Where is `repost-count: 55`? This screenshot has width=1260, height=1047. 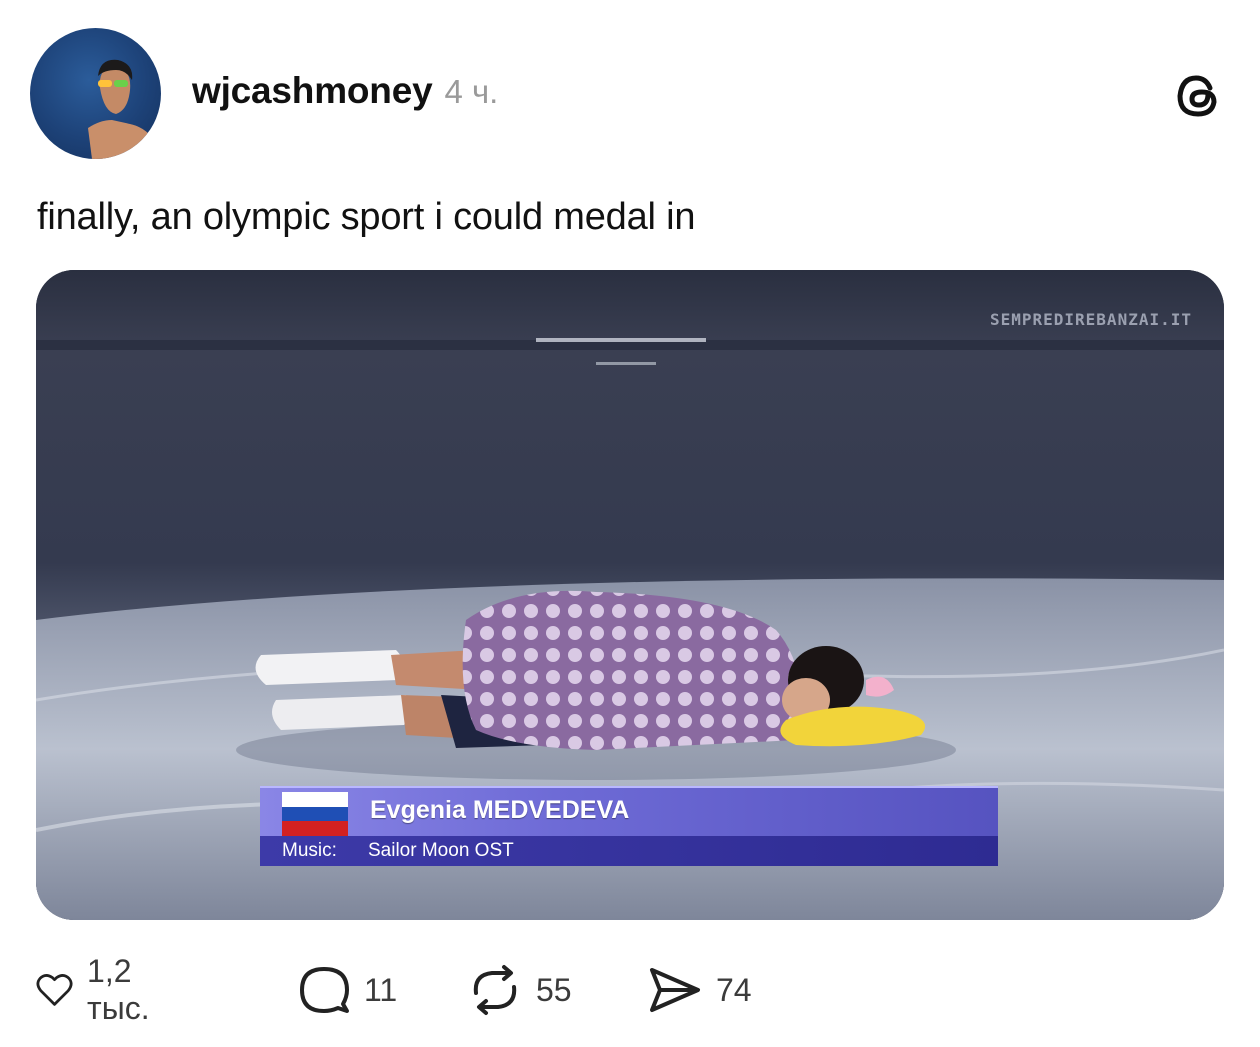
repost-count: 55 is located at coordinates (554, 989).